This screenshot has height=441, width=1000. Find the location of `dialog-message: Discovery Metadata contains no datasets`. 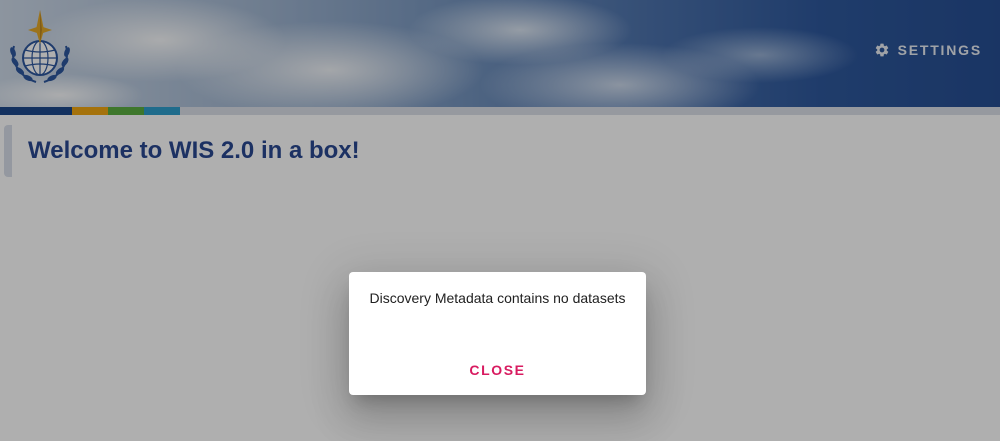

dialog-message: Discovery Metadata contains no datasets is located at coordinates (497, 298).